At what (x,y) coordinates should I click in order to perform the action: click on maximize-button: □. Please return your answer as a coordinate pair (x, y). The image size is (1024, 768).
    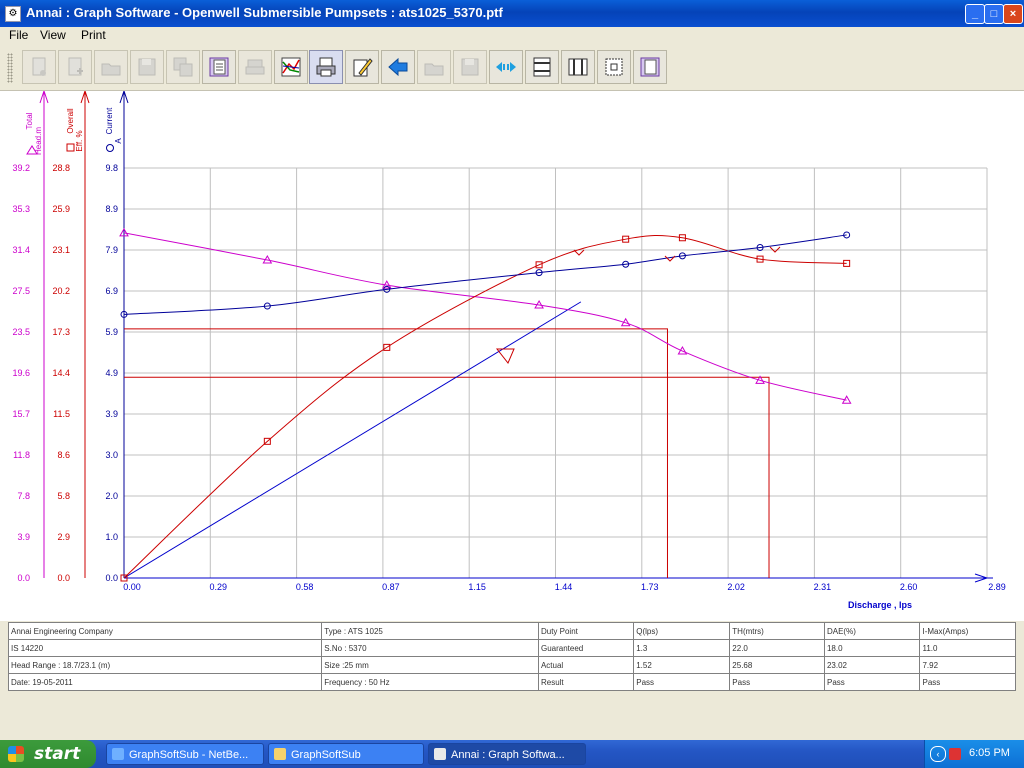
    Looking at the image, I should click on (994, 14).